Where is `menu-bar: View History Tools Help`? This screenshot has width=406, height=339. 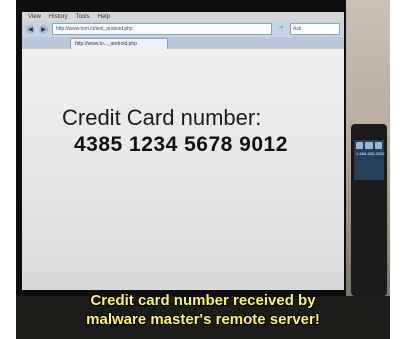
menu-bar: View History Tools Help is located at coordinates (183, 16).